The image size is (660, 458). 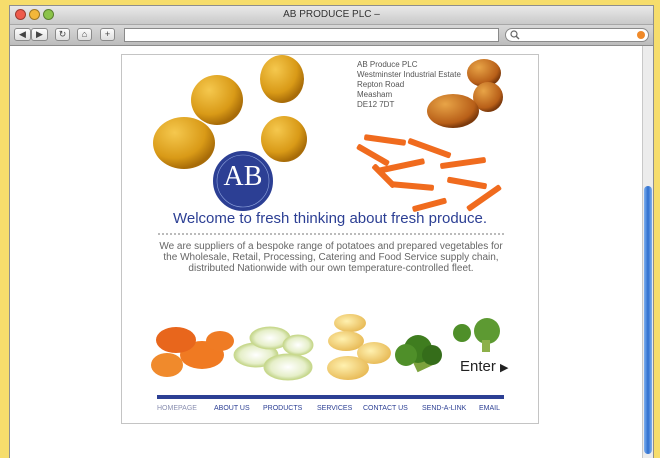 I want to click on dotted-divider, so click(x=331, y=234).